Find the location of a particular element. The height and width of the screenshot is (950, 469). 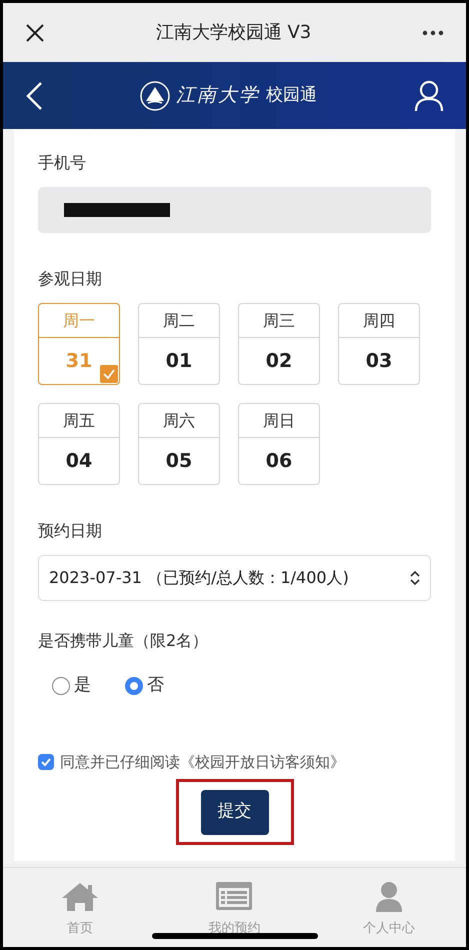

date-tile: 周三 02 is located at coordinates (279, 344).